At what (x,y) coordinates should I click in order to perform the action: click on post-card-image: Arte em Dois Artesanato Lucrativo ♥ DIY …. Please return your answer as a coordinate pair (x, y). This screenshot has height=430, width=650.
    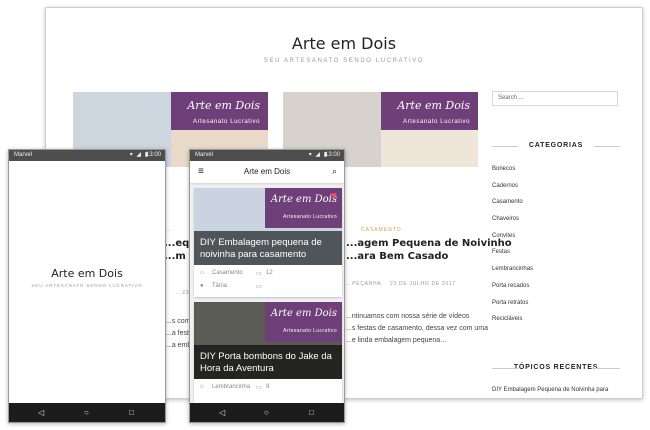
    Looking at the image, I should click on (268, 226).